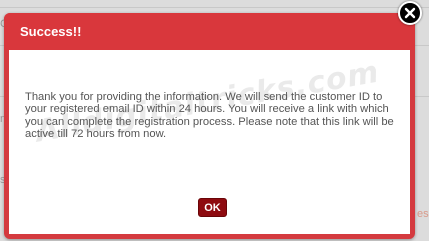 The image size is (429, 241). Describe the element at coordinates (51, 31) in the screenshot. I see `dialog-title: Success!!` at that location.